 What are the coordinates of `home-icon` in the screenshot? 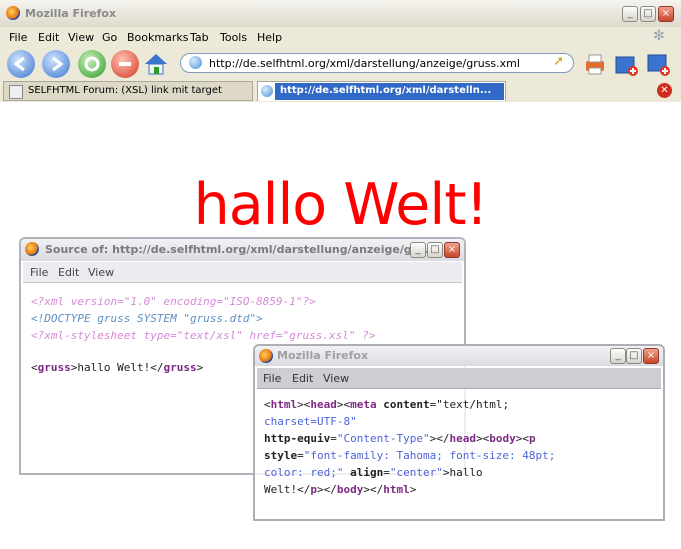 It's located at (156, 64).